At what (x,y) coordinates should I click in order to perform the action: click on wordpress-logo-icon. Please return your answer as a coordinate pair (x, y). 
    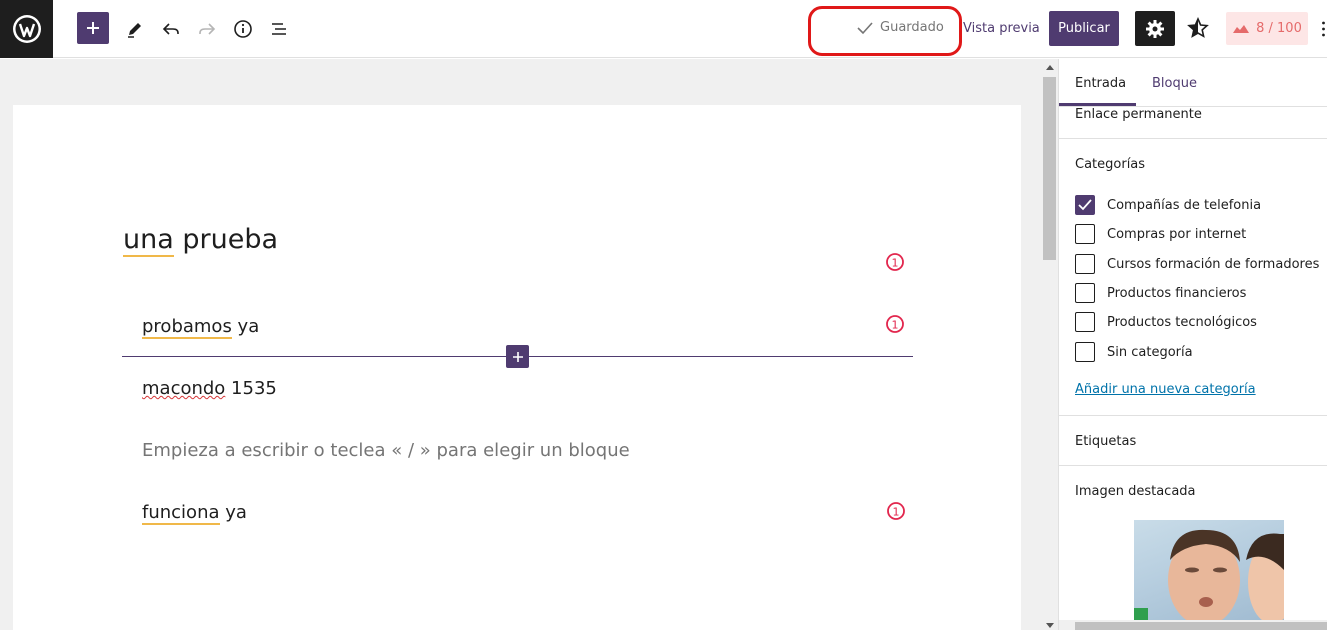
    Looking at the image, I should click on (26, 29).